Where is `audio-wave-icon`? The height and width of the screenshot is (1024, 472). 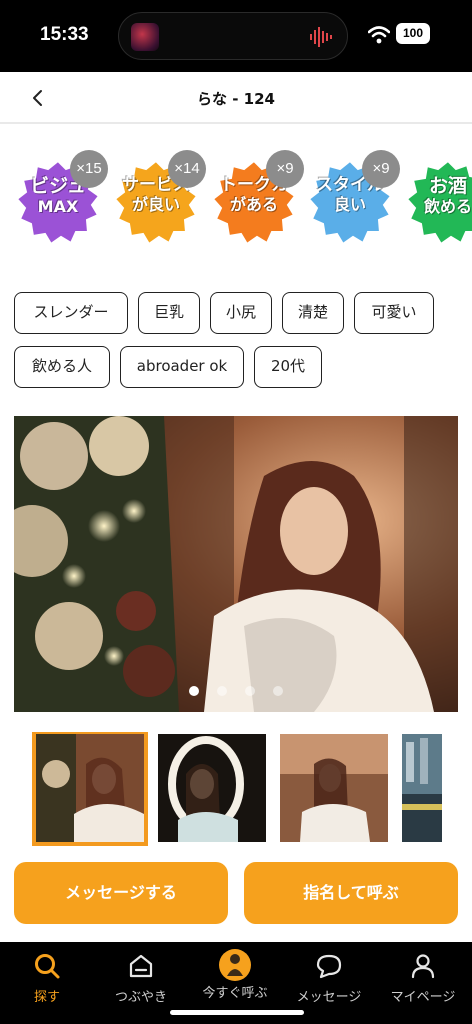 audio-wave-icon is located at coordinates (321, 37).